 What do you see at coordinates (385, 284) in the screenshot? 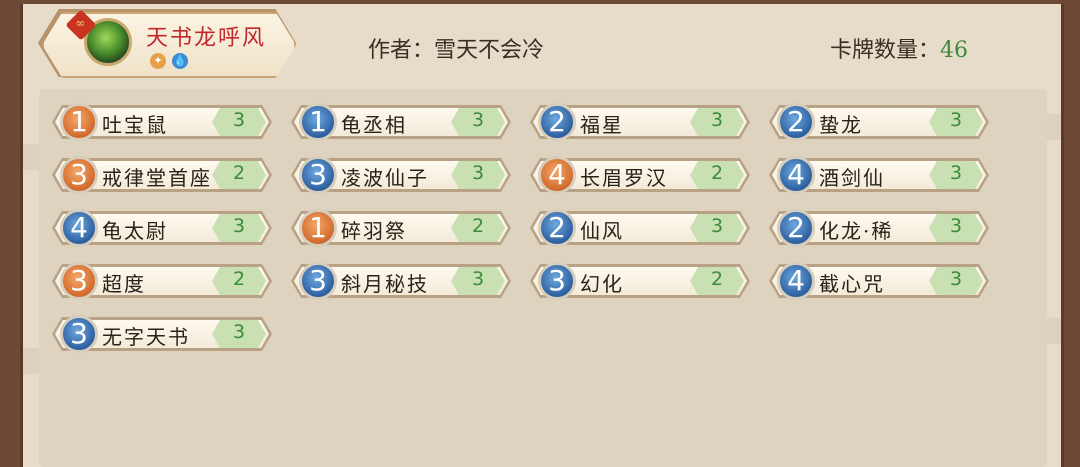
I see `card-name: 斜月秘技` at bounding box center [385, 284].